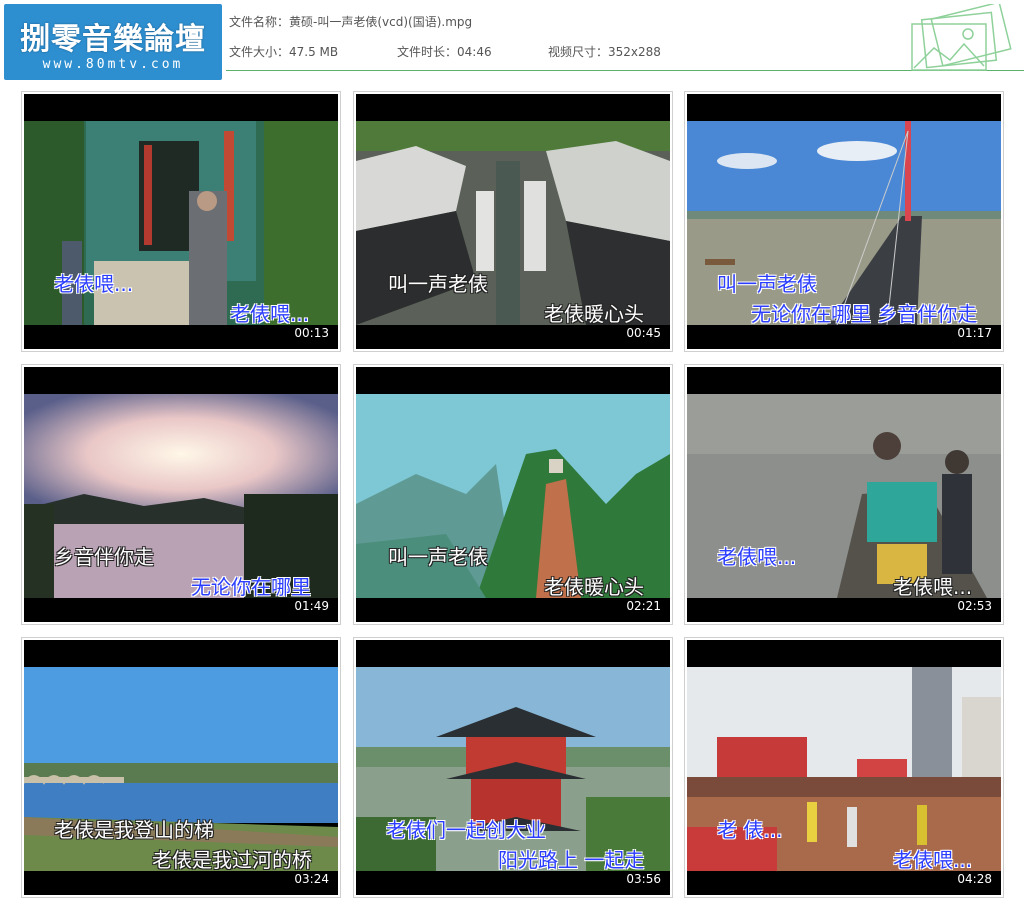  I want to click on picture-frames-icon, so click(961, 37).